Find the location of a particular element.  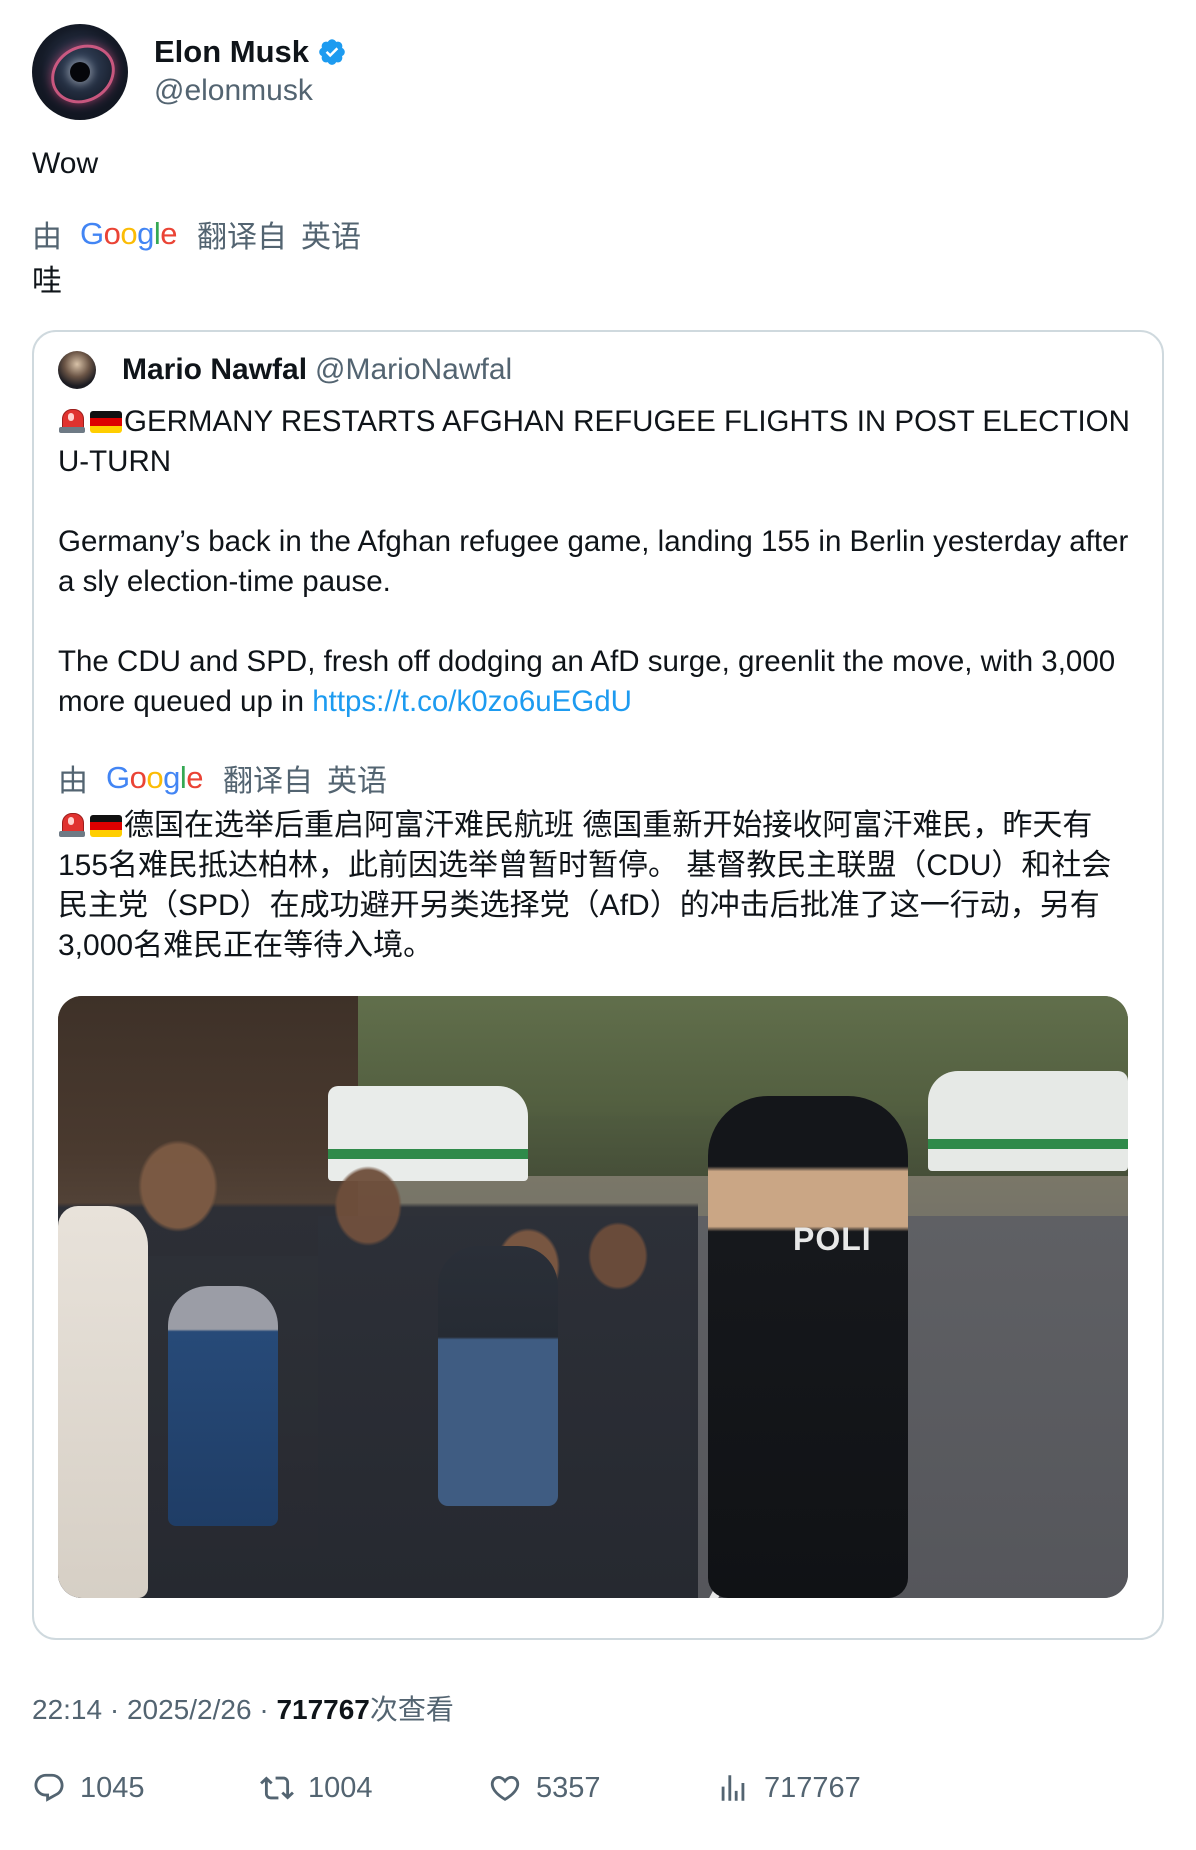

quote-translation-attribution: 由 Google 翻译自 英语 is located at coordinates (598, 778).